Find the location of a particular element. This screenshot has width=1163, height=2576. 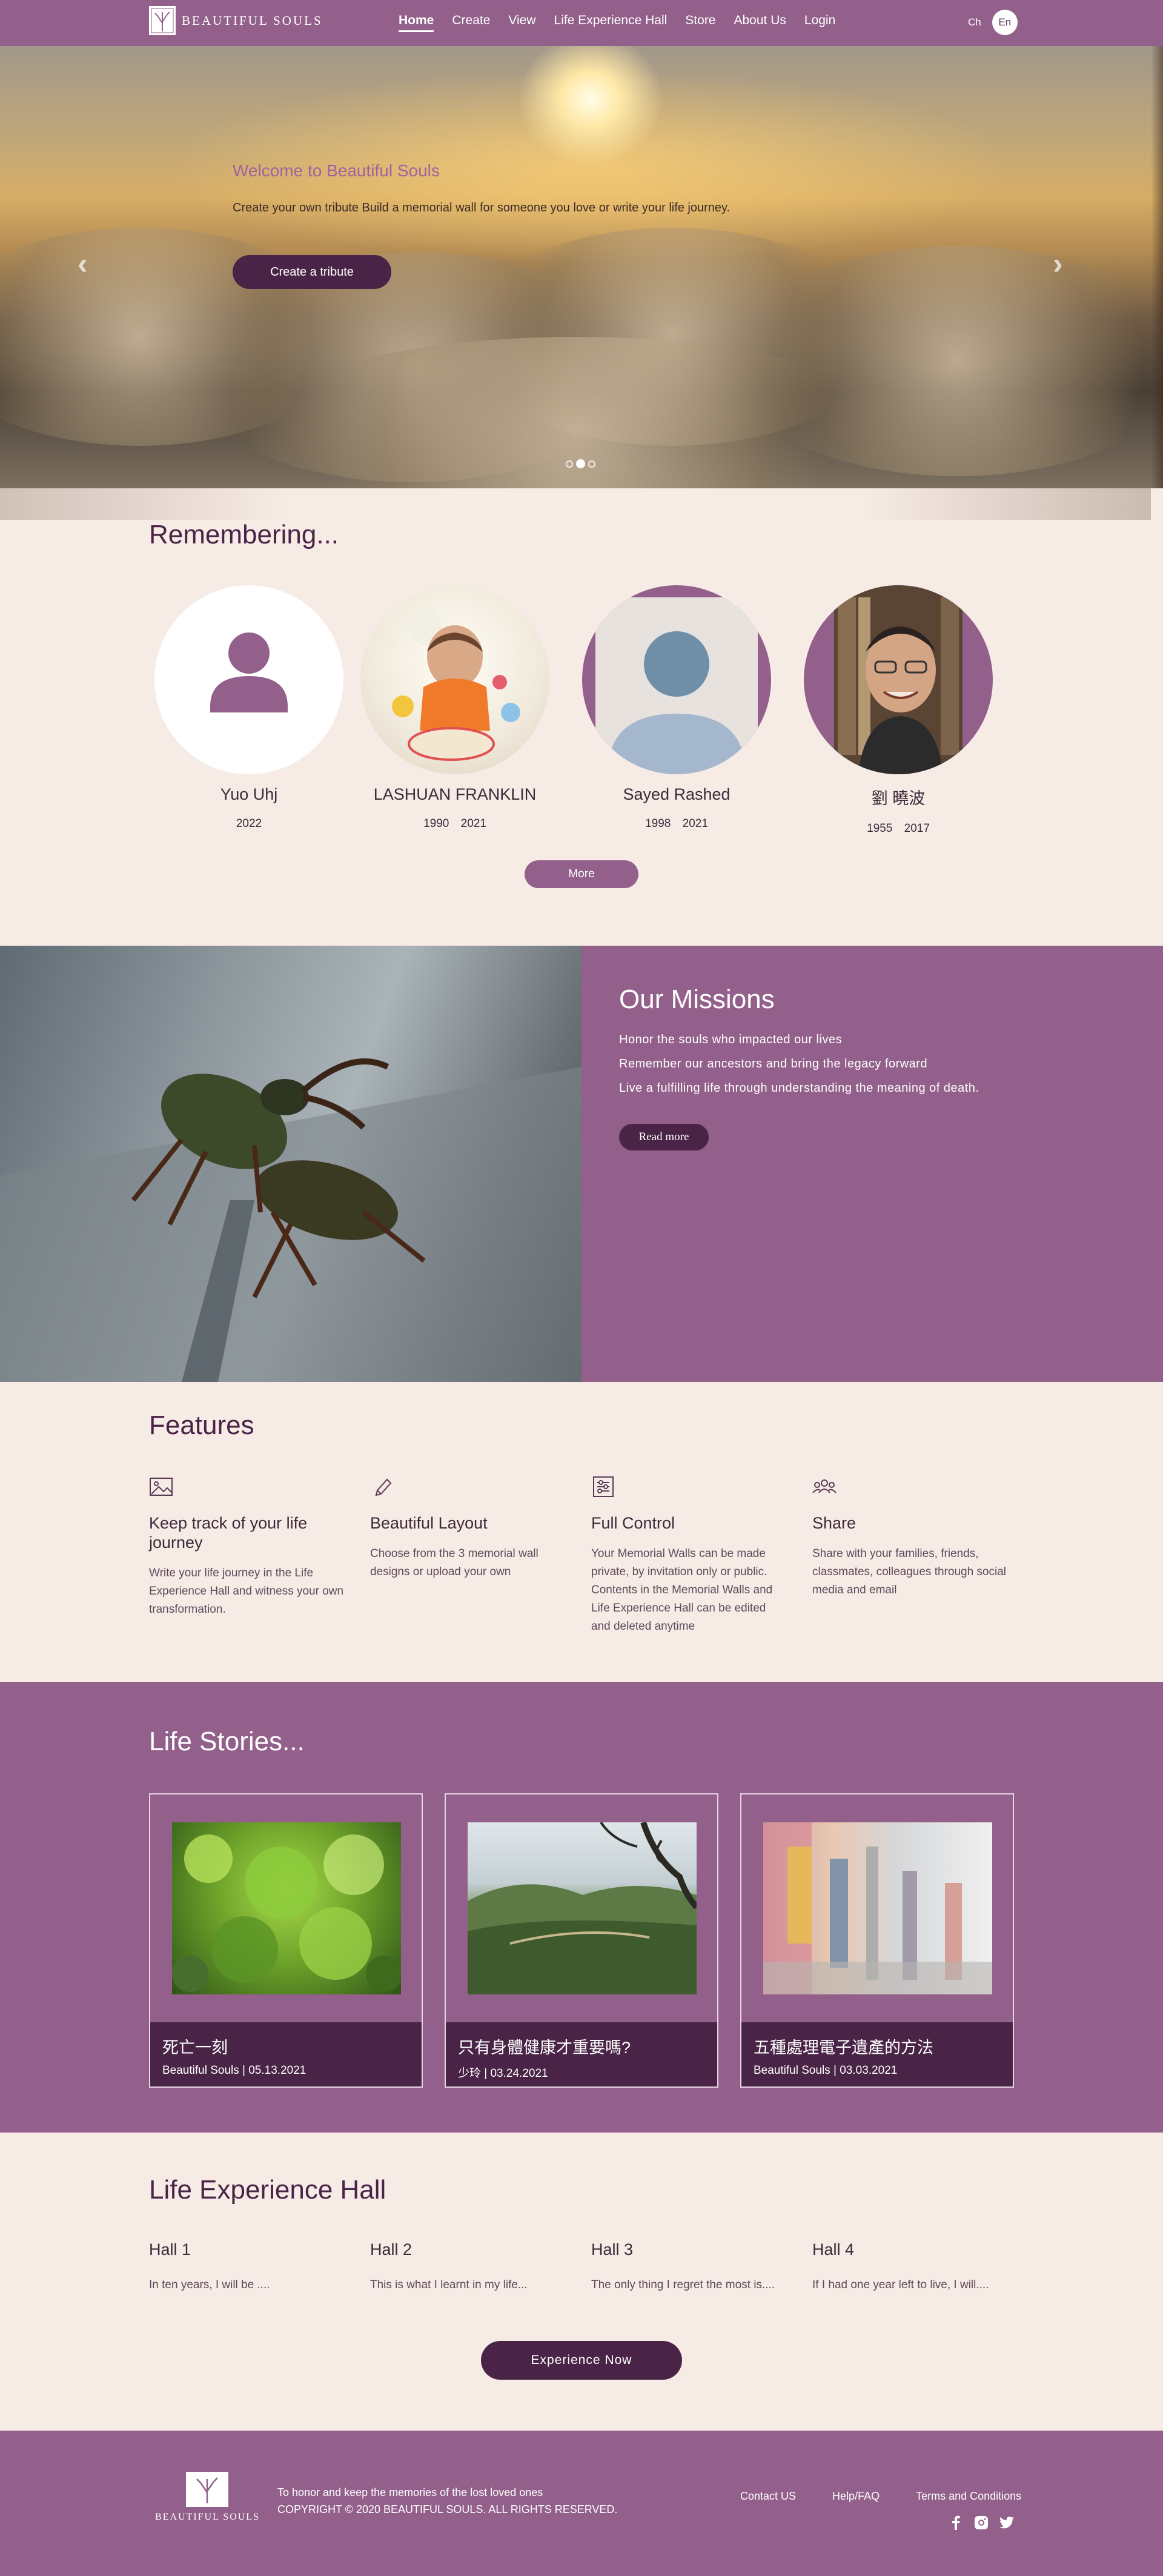

experience-hall-title: Life Experience Hall is located at coordinates (267, 2190).